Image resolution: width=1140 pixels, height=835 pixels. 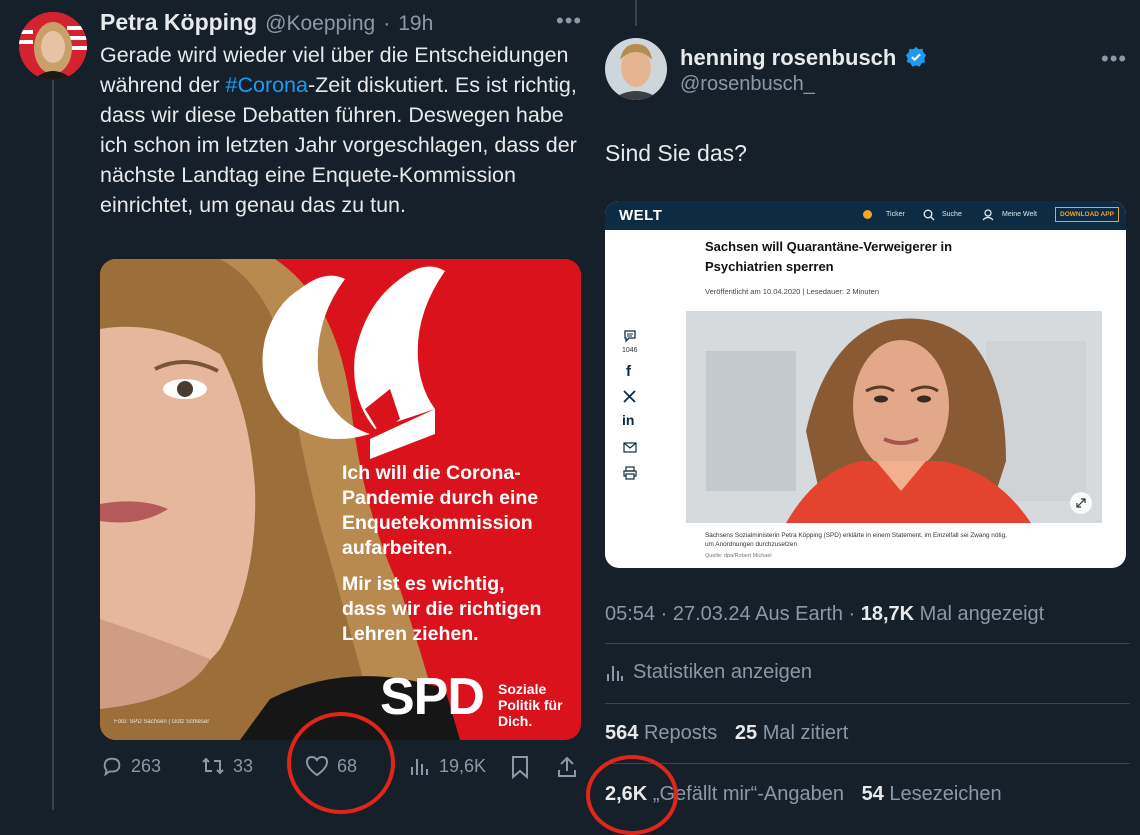 What do you see at coordinates (636, 13) in the screenshot?
I see `thread-line-right` at bounding box center [636, 13].